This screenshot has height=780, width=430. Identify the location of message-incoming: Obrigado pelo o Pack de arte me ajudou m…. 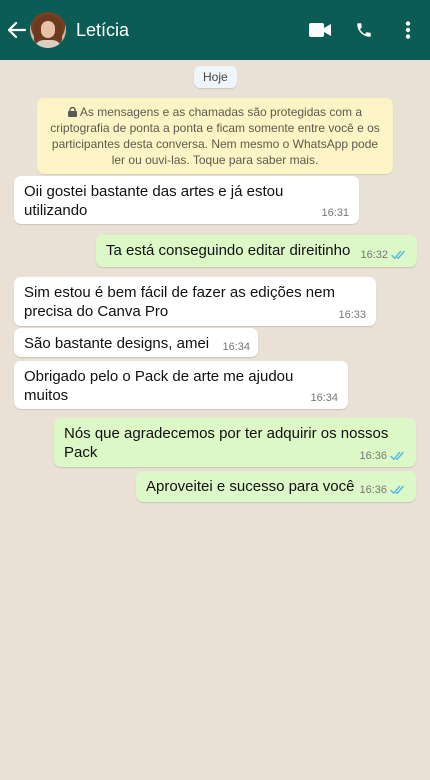
(181, 385).